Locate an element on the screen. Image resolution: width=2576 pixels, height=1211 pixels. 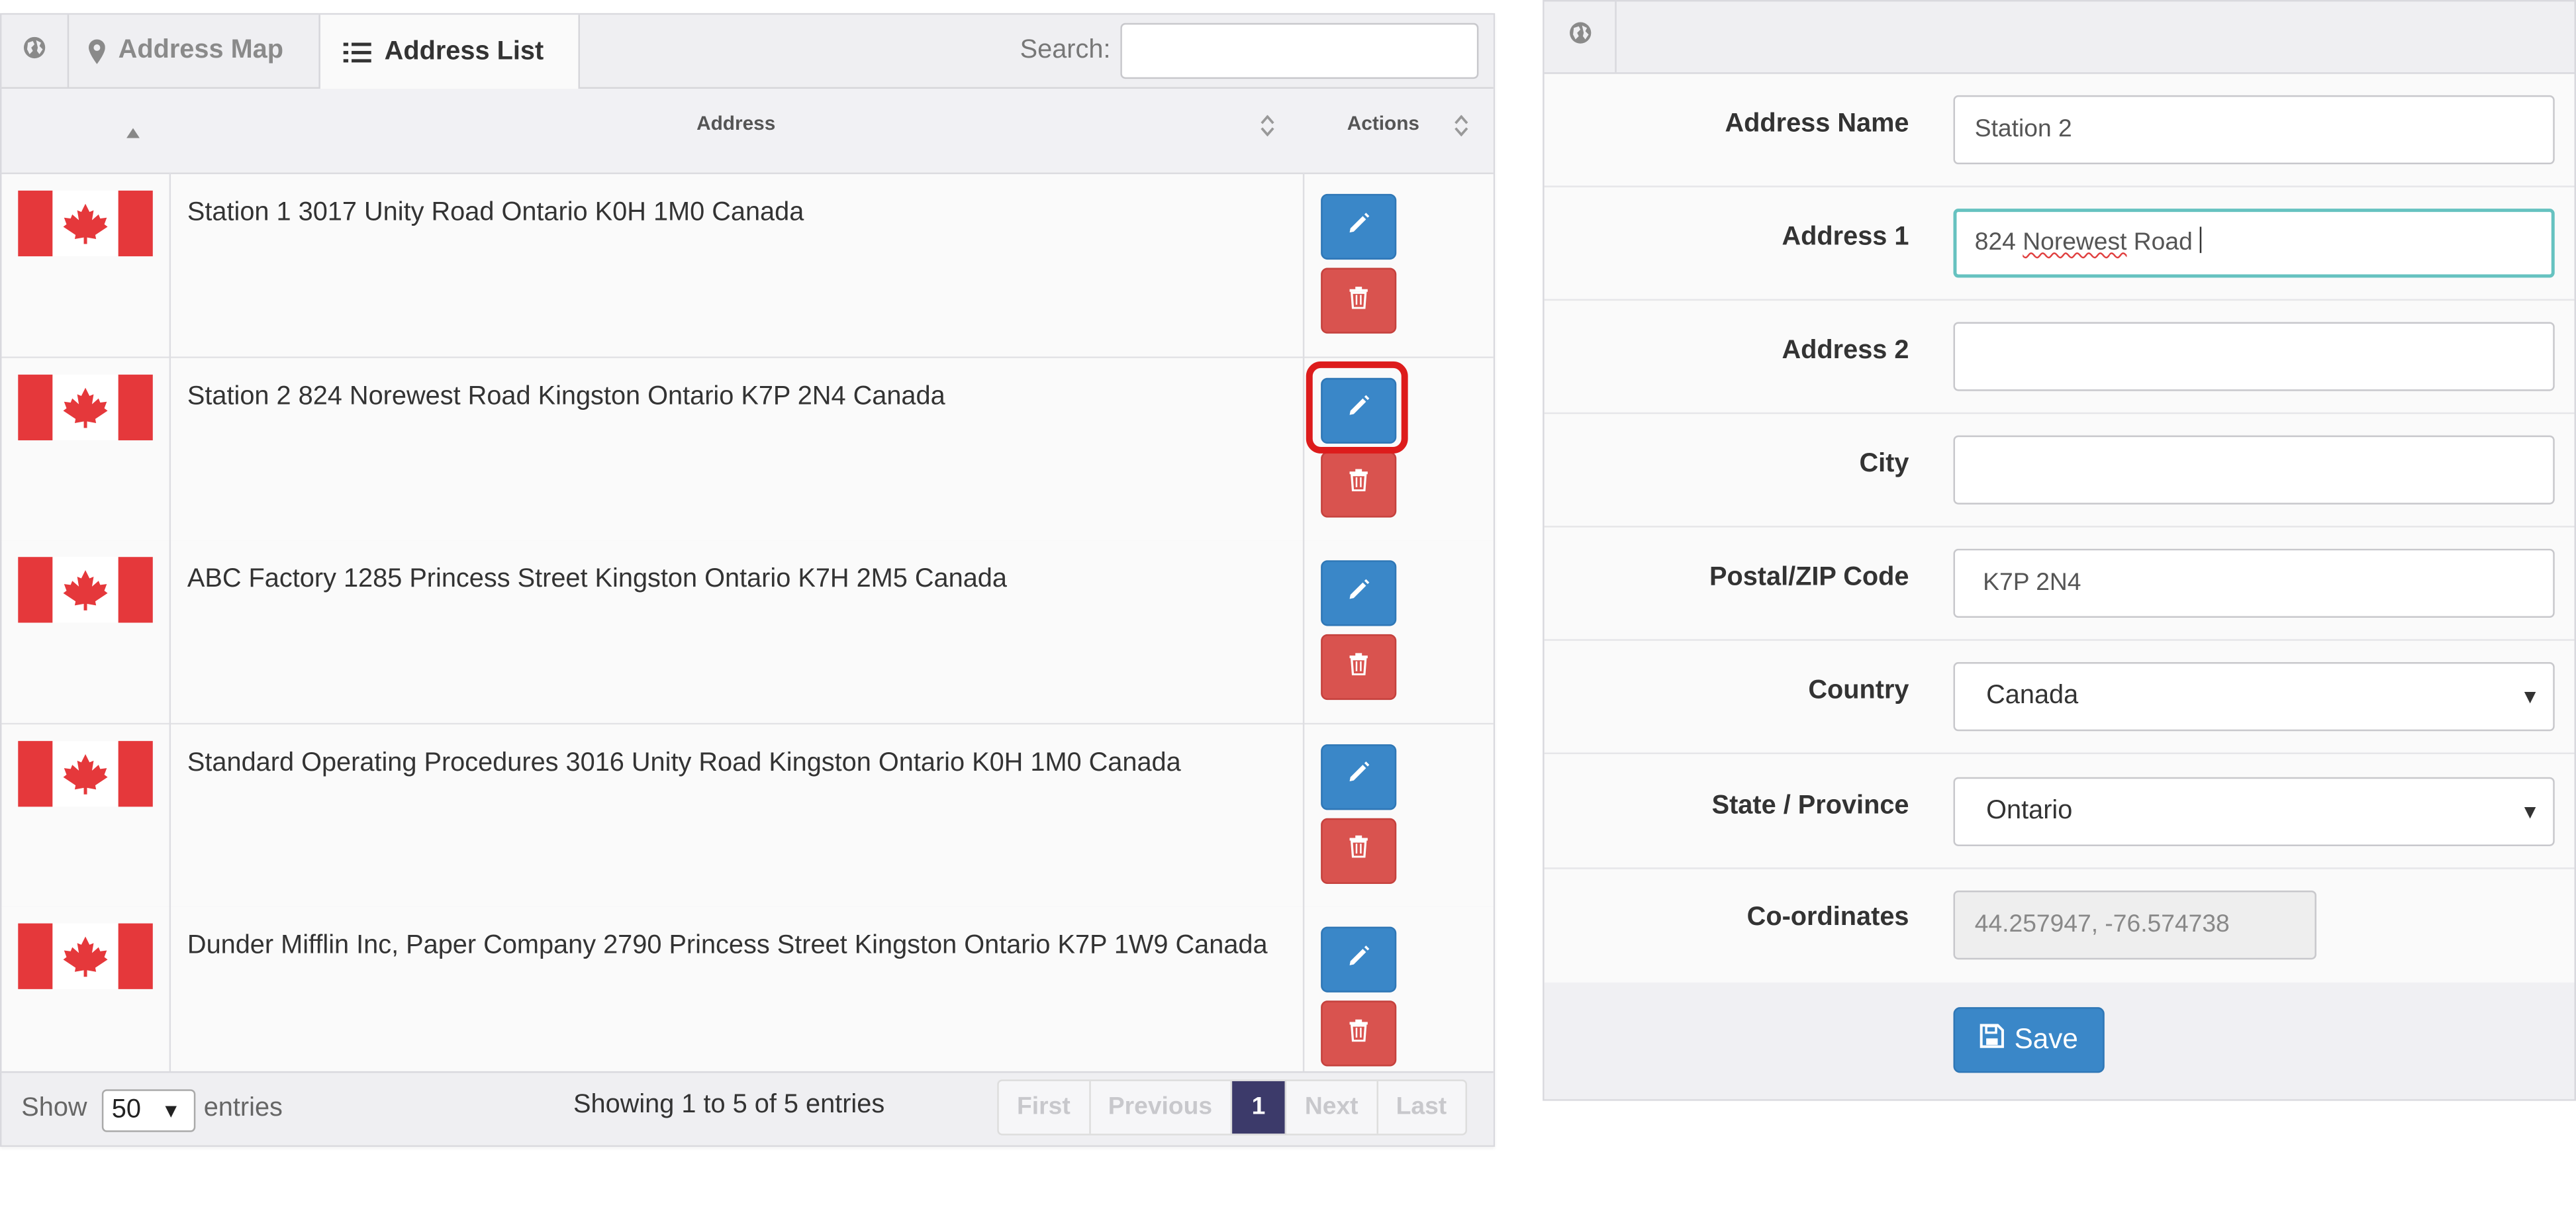
form-row-address-name: Address Name Station 2 is located at coordinates (2059, 129).